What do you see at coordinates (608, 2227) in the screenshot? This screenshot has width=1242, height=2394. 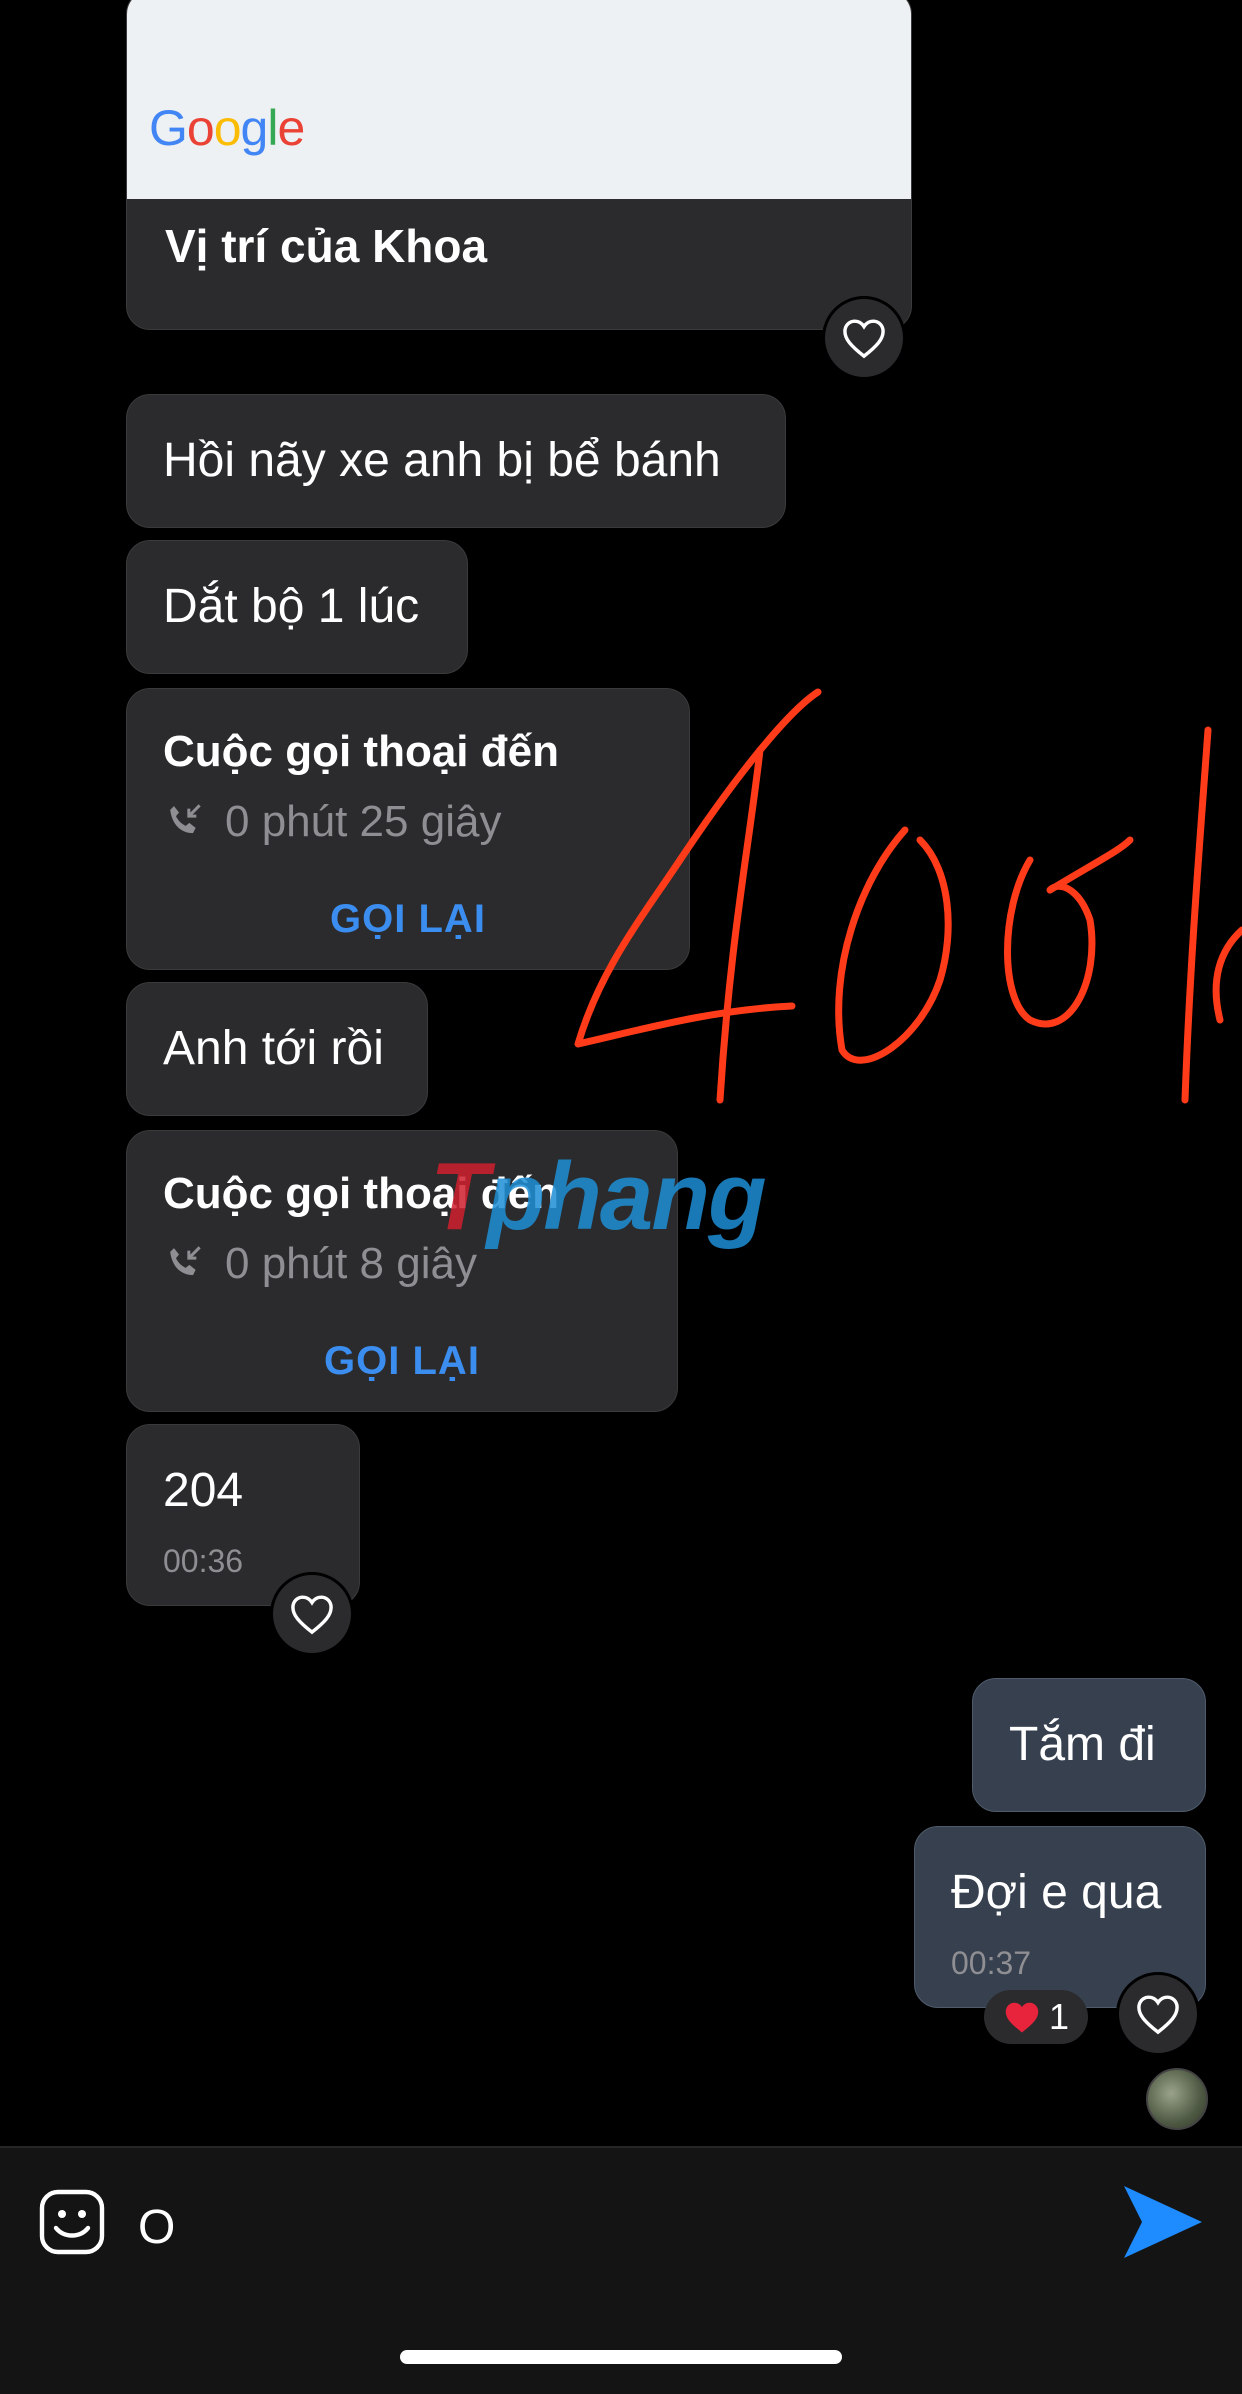 I see `message-input` at bounding box center [608, 2227].